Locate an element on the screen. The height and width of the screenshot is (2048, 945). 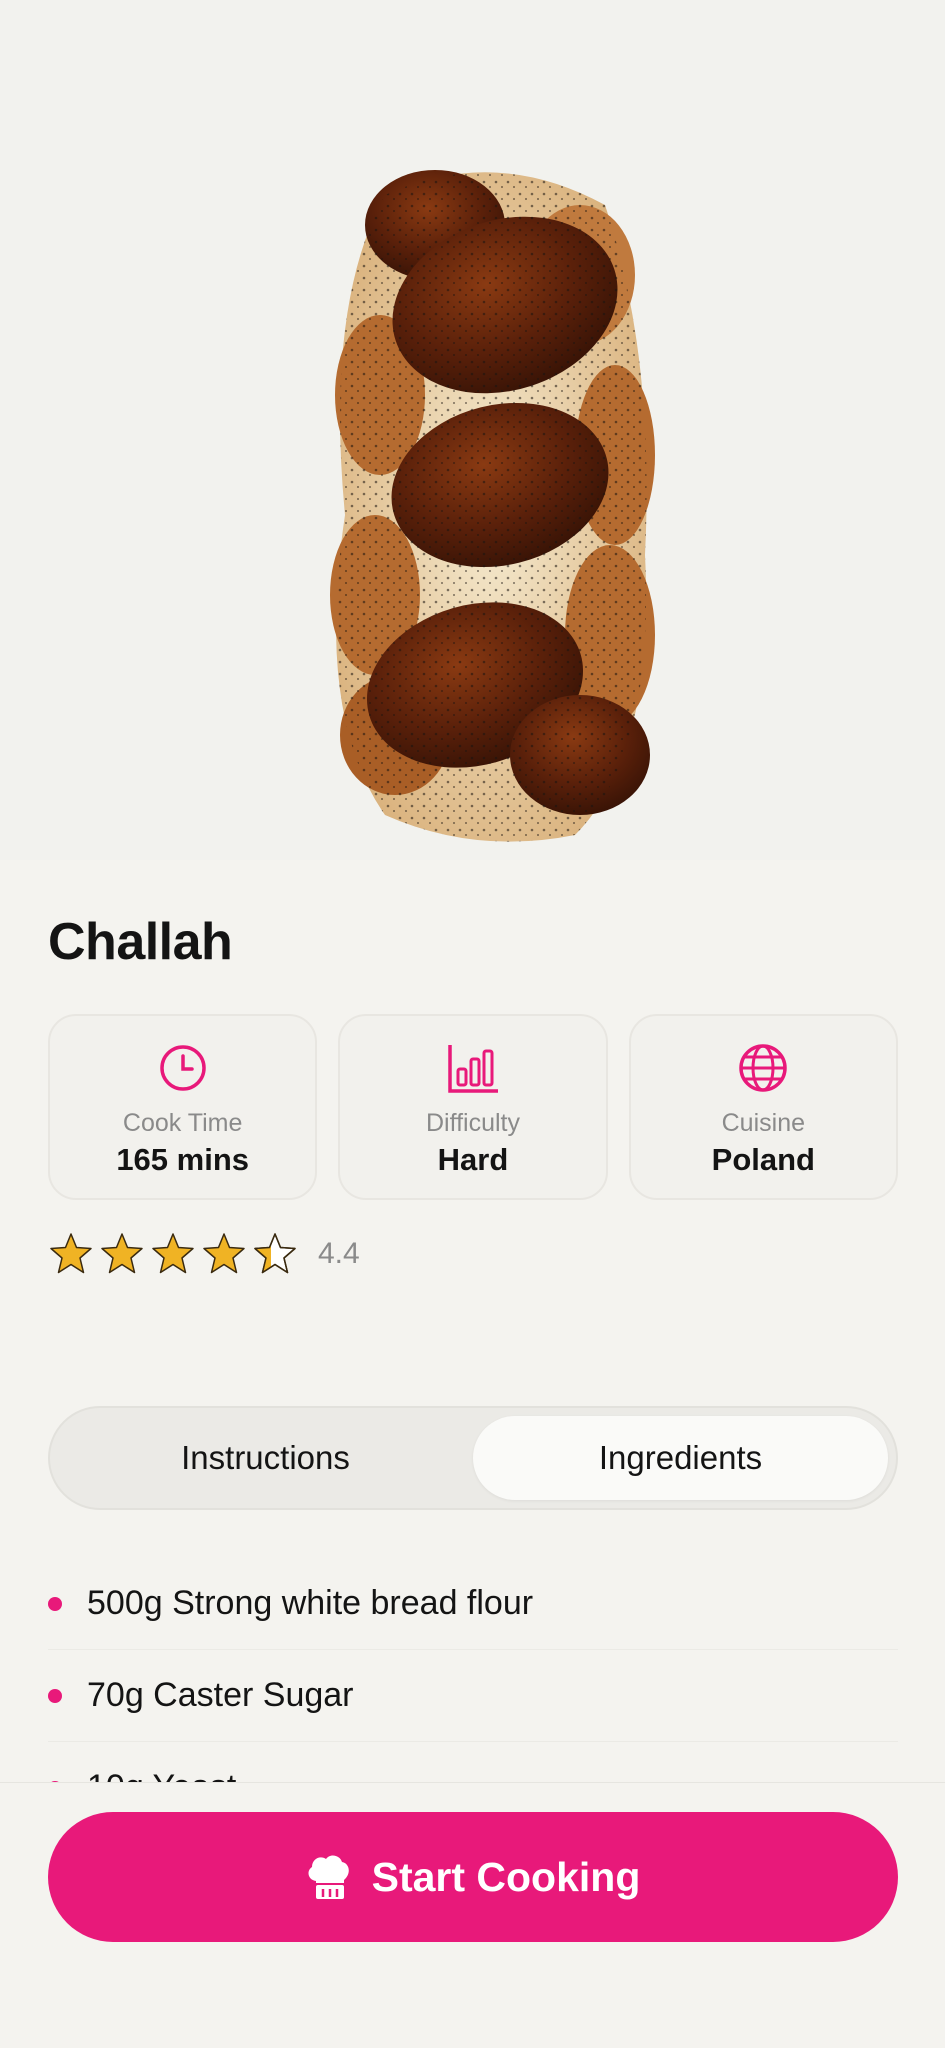
list-item: 70g Caster Sugar is located at coordinates (473, 1696).